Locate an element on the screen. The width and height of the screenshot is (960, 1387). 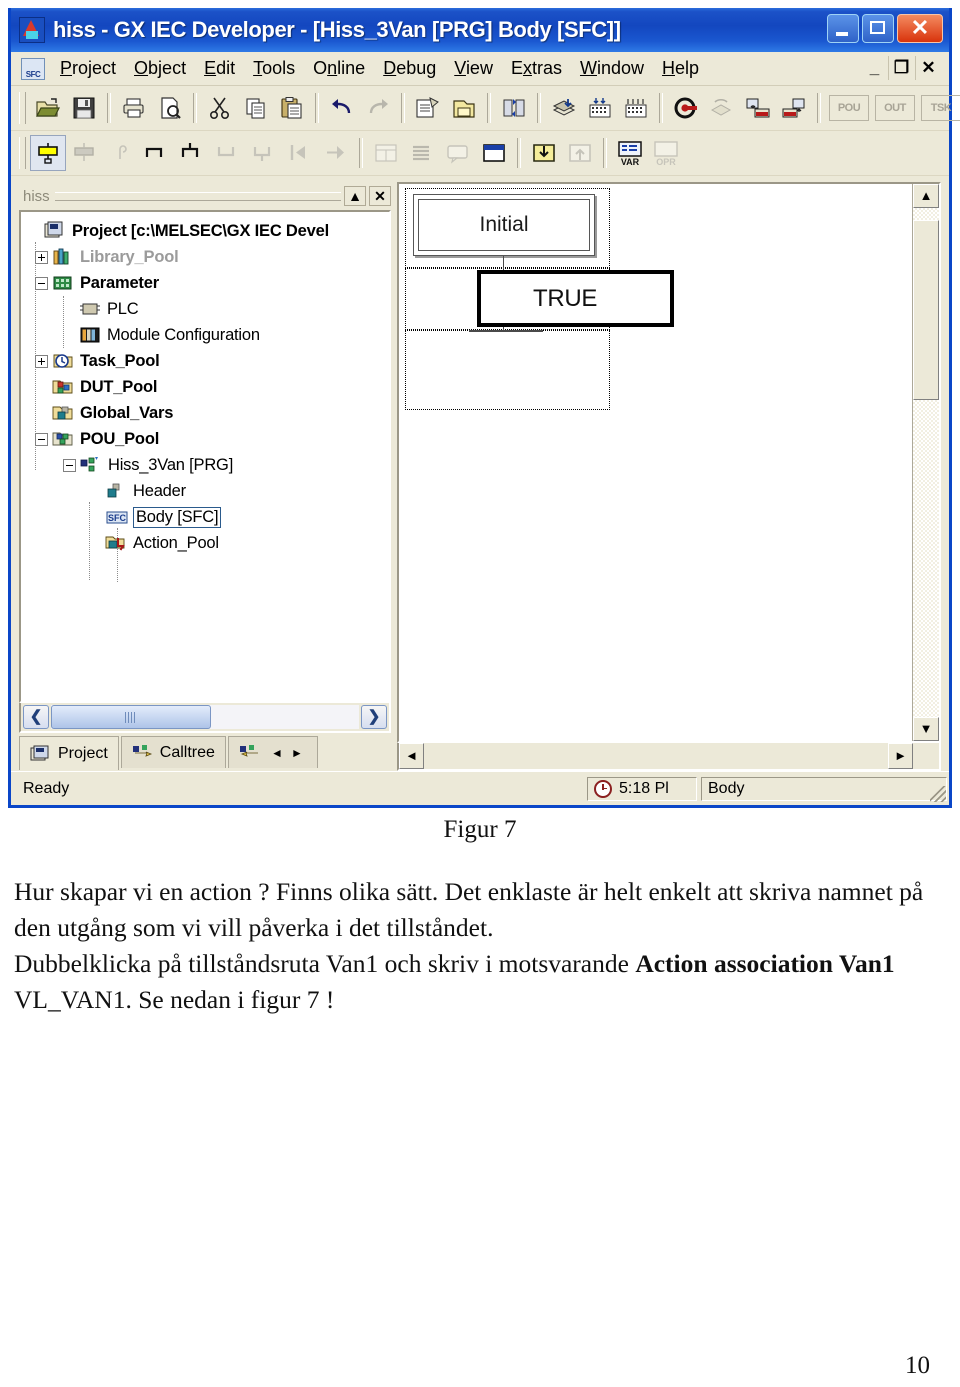
tab-navigation-group: ◄ ► is located at coordinates (272, 752).